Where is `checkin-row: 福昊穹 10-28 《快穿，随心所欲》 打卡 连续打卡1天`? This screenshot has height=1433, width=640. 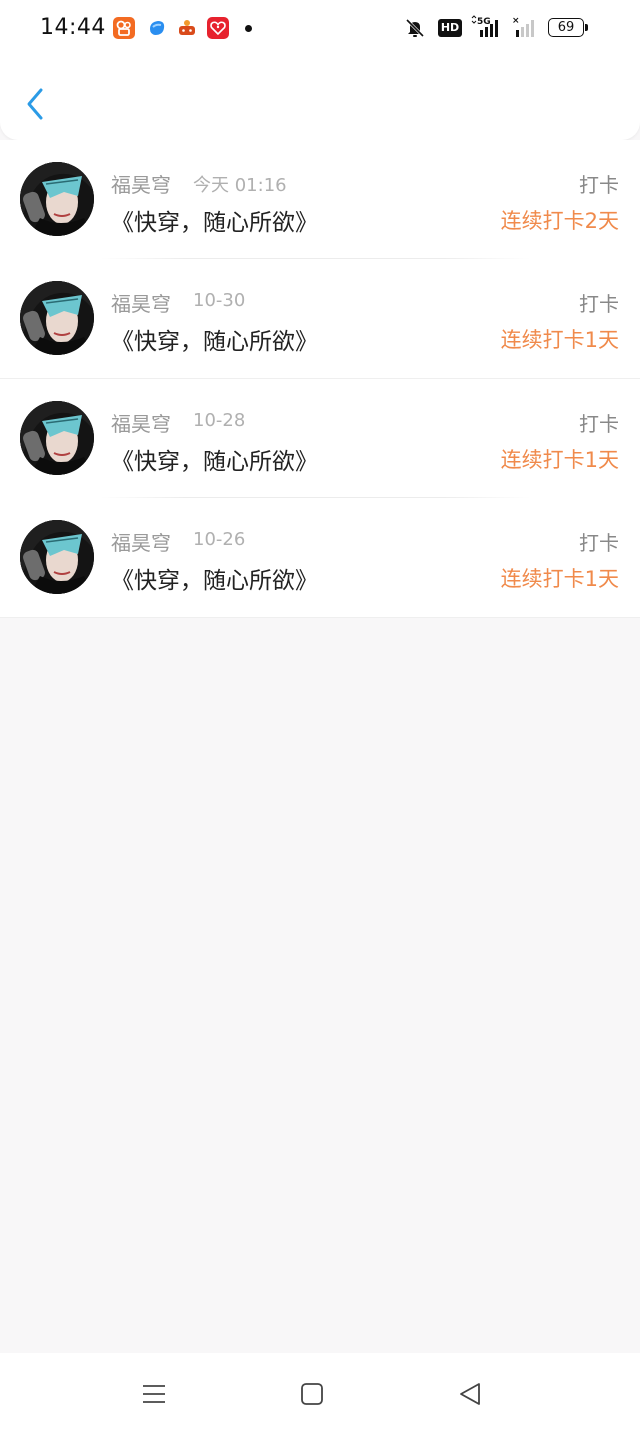
checkin-row: 福昊穹 10-28 《快穿，随心所欲》 打卡 连续打卡1天 is located at coordinates (320, 438).